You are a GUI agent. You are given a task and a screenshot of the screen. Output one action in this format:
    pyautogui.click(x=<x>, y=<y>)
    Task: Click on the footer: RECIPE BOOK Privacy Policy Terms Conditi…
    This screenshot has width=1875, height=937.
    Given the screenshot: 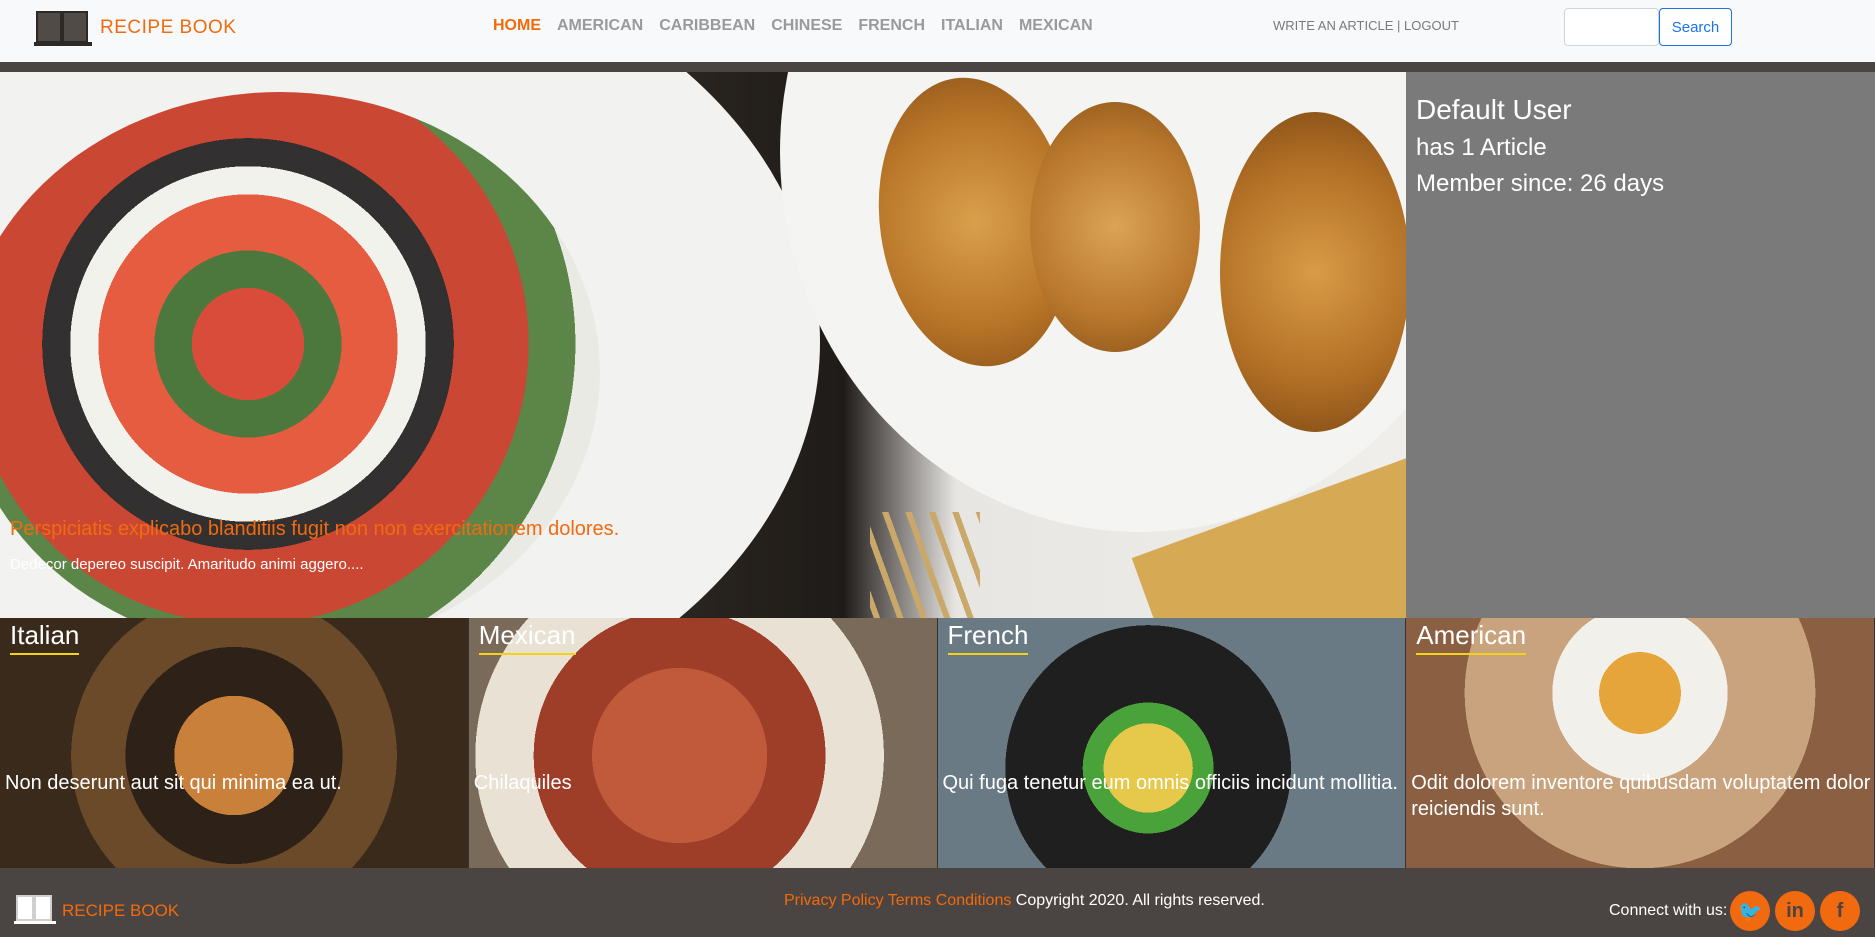 What is the action you would take?
    pyautogui.click(x=937, y=902)
    